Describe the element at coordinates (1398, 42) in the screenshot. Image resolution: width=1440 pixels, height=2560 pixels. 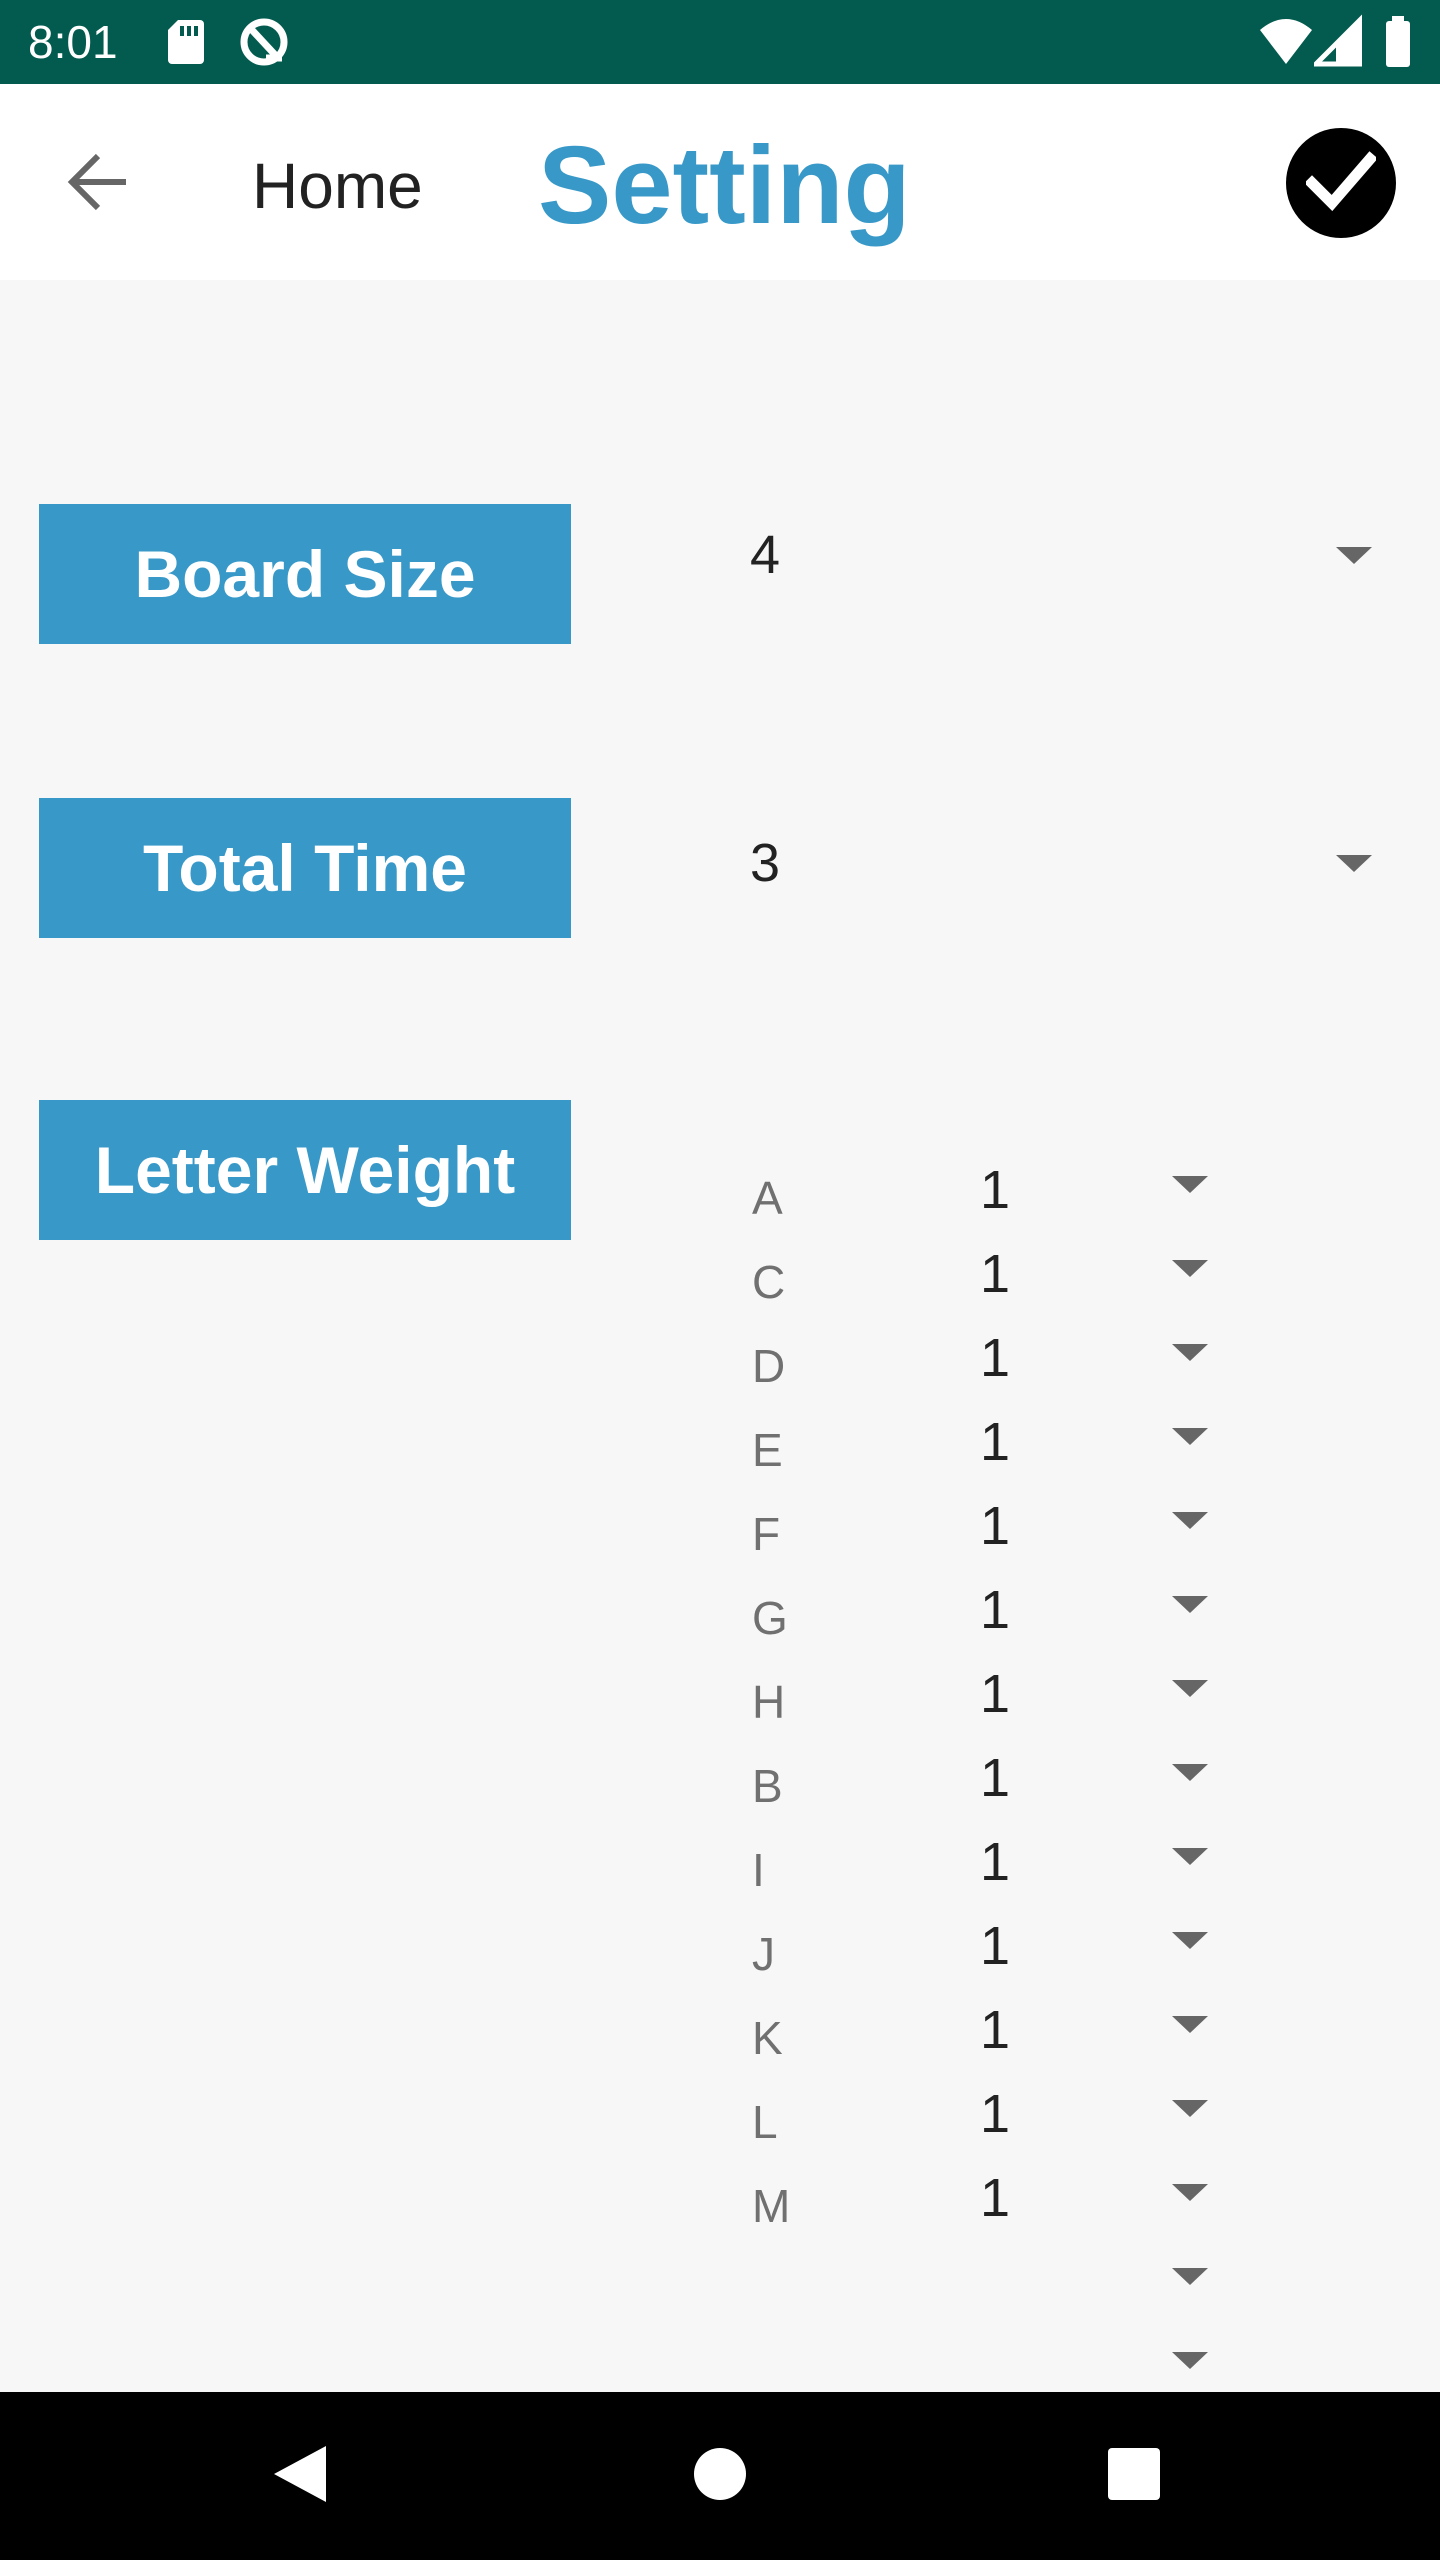
I see `battery-icon` at that location.